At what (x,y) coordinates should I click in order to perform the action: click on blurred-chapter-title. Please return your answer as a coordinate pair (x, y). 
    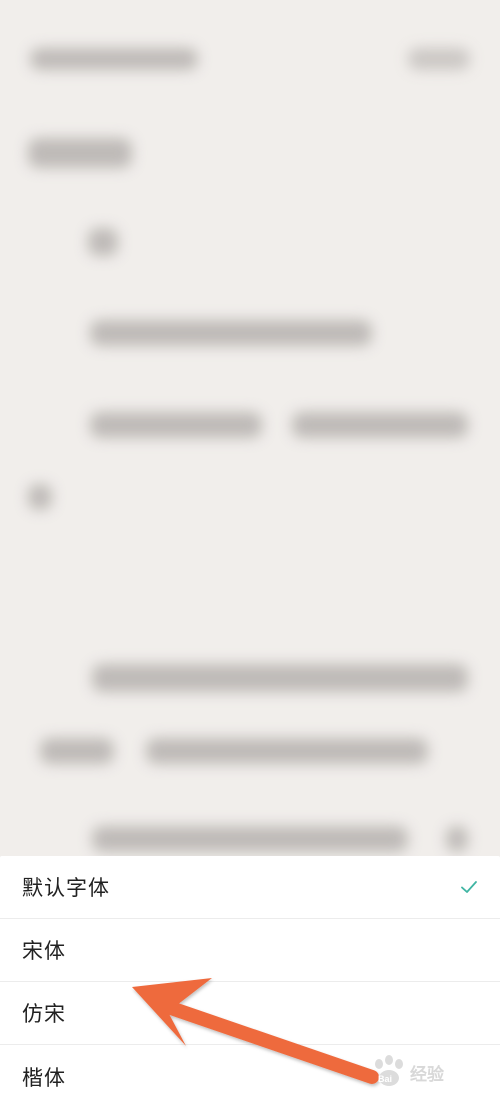
    Looking at the image, I should click on (80, 153).